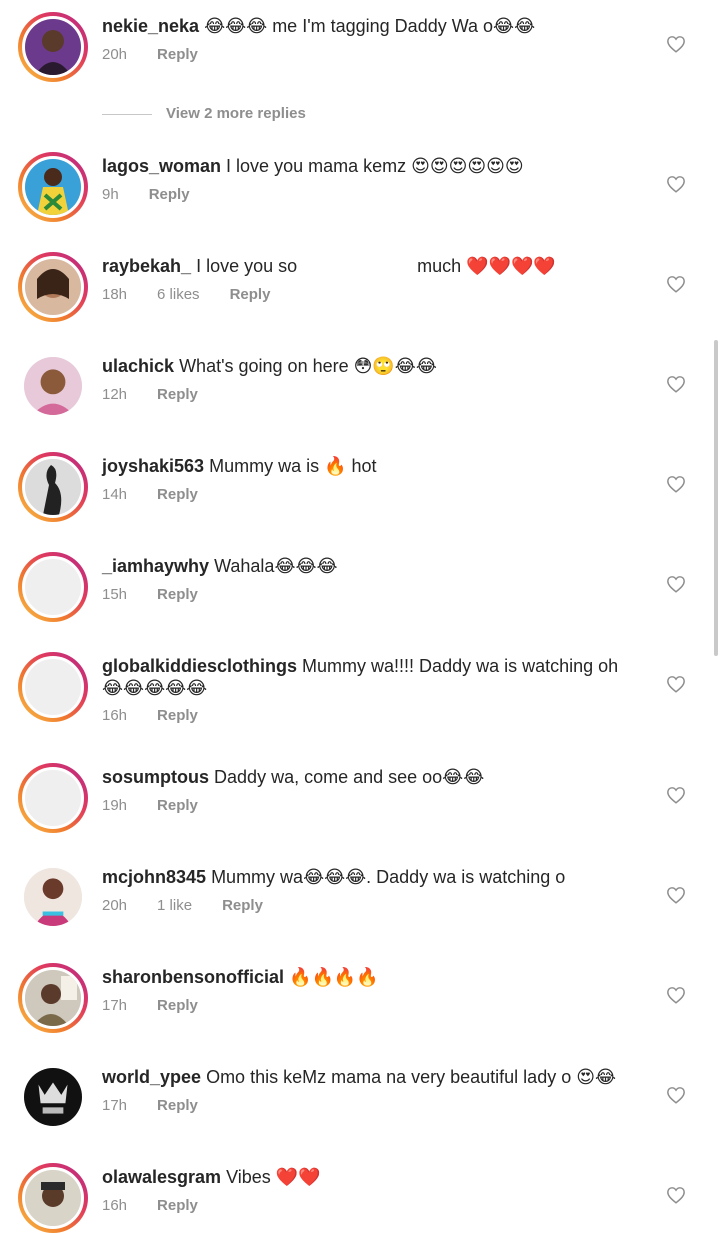 This screenshot has width=720, height=1233. What do you see at coordinates (161, 1177) in the screenshot?
I see `username: olawalesgram` at bounding box center [161, 1177].